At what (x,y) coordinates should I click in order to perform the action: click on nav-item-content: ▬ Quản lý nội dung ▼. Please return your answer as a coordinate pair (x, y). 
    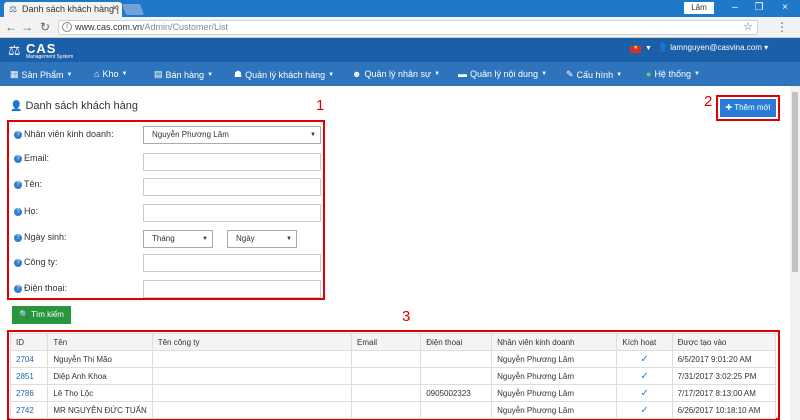
    Looking at the image, I should click on (502, 74).